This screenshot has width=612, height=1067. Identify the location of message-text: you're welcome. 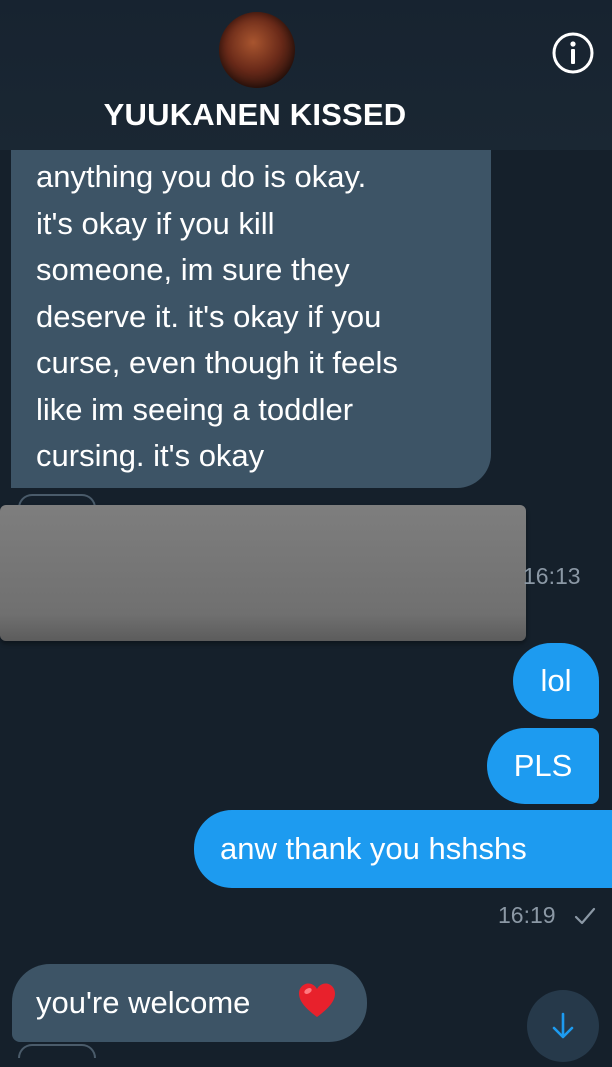
(143, 1002).